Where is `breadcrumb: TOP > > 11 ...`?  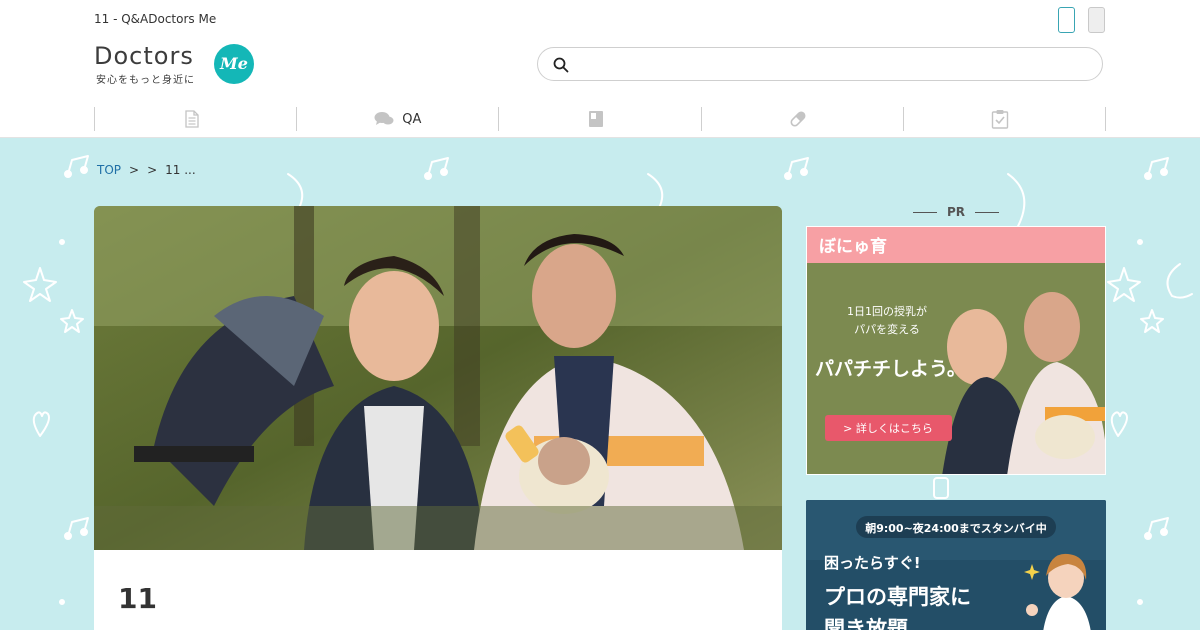 breadcrumb: TOP > > 11 ... is located at coordinates (146, 170).